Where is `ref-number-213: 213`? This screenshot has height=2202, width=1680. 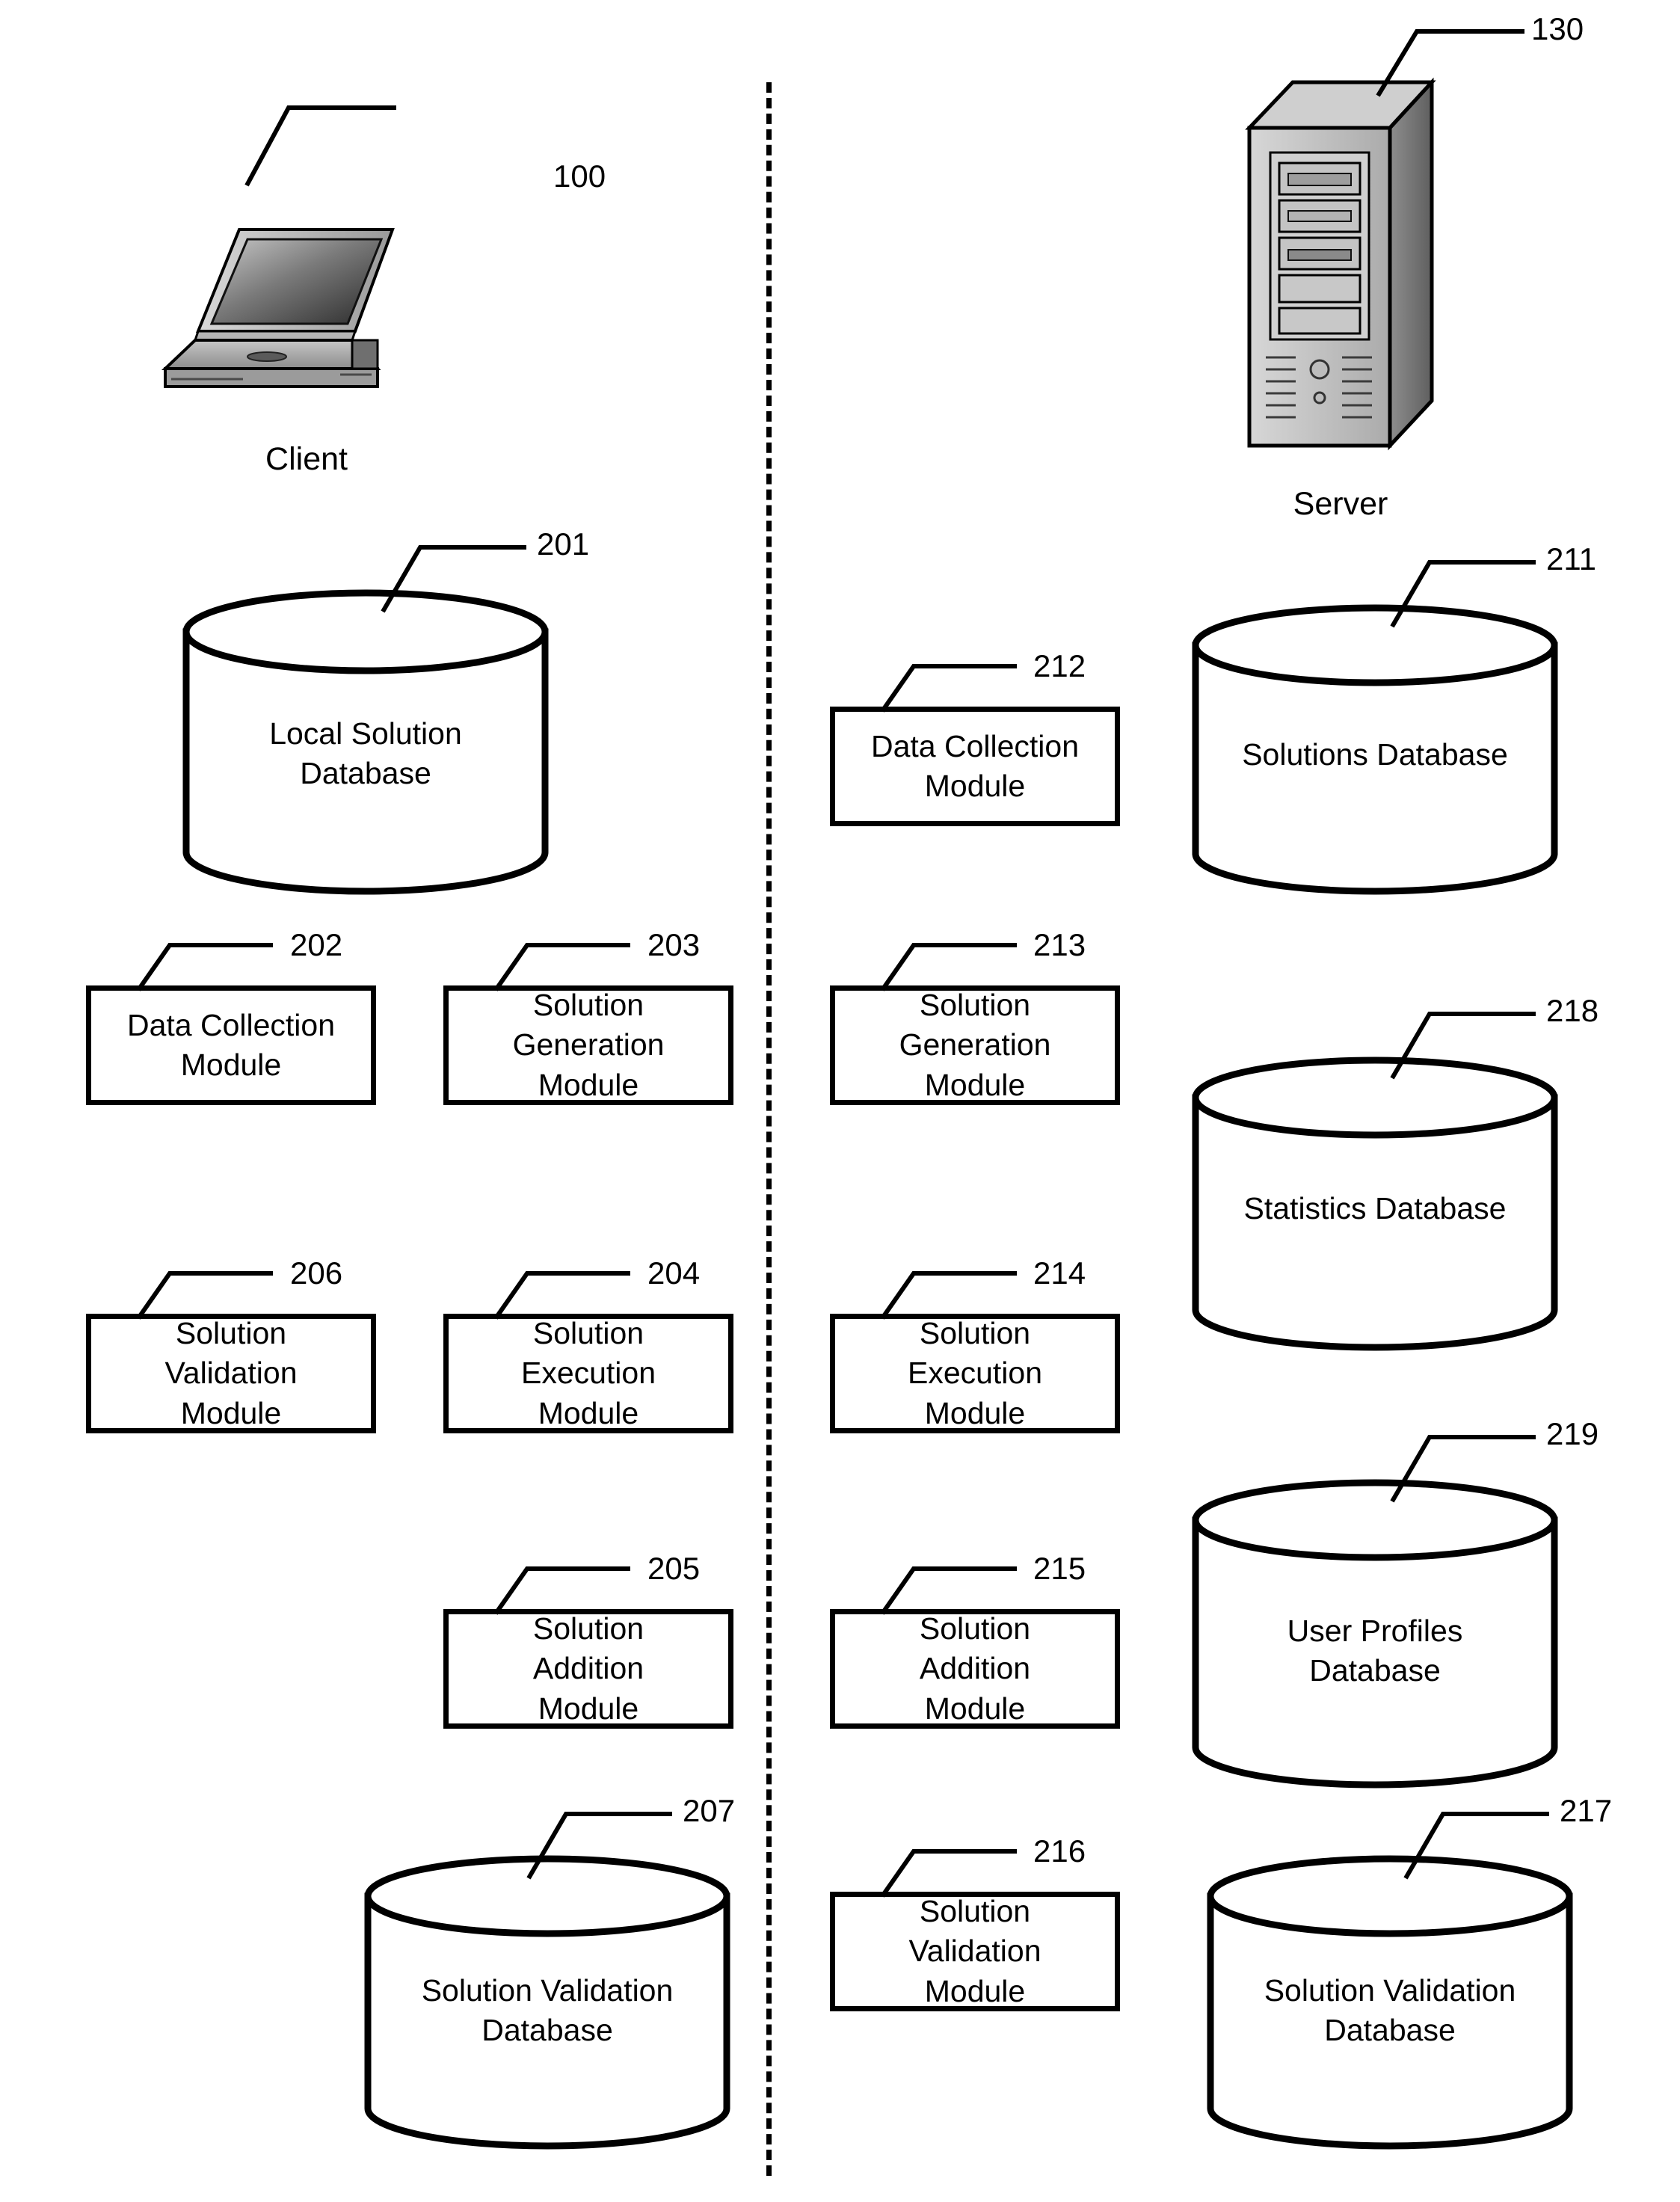
ref-number-213: 213 is located at coordinates (1059, 944).